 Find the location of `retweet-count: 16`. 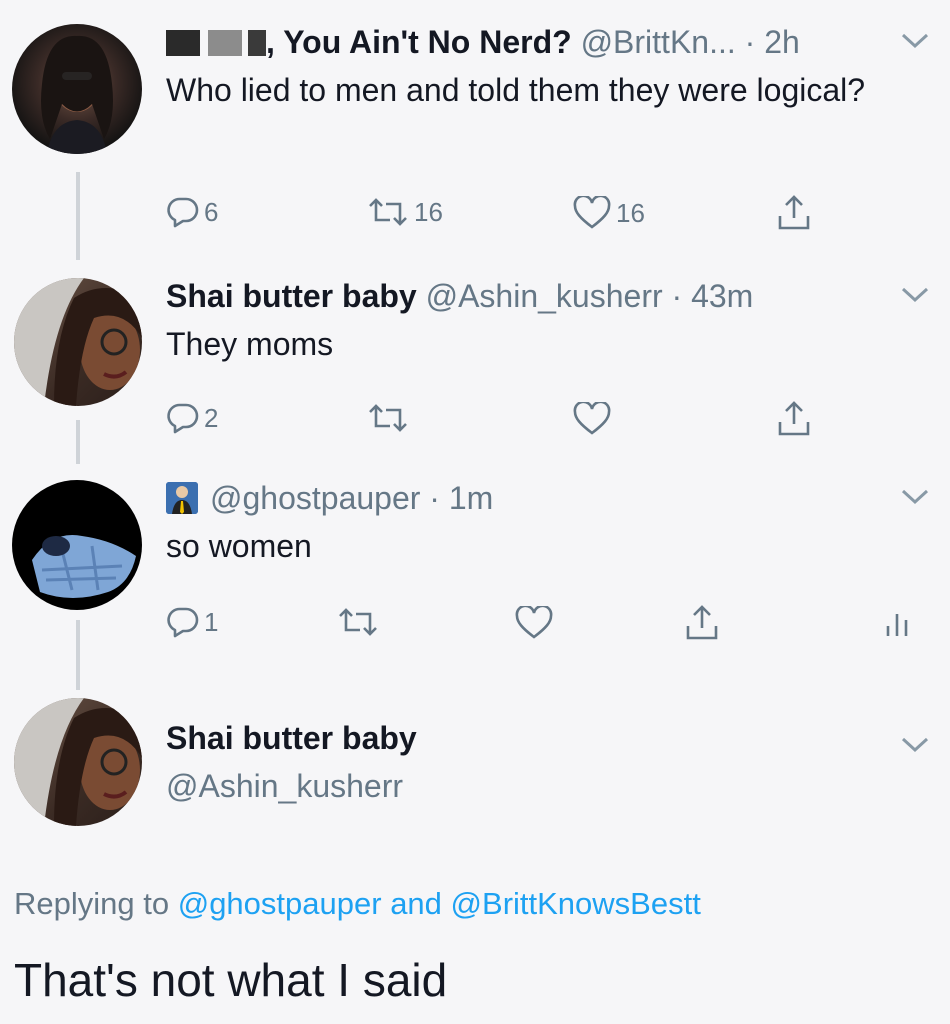

retweet-count: 16 is located at coordinates (428, 211).